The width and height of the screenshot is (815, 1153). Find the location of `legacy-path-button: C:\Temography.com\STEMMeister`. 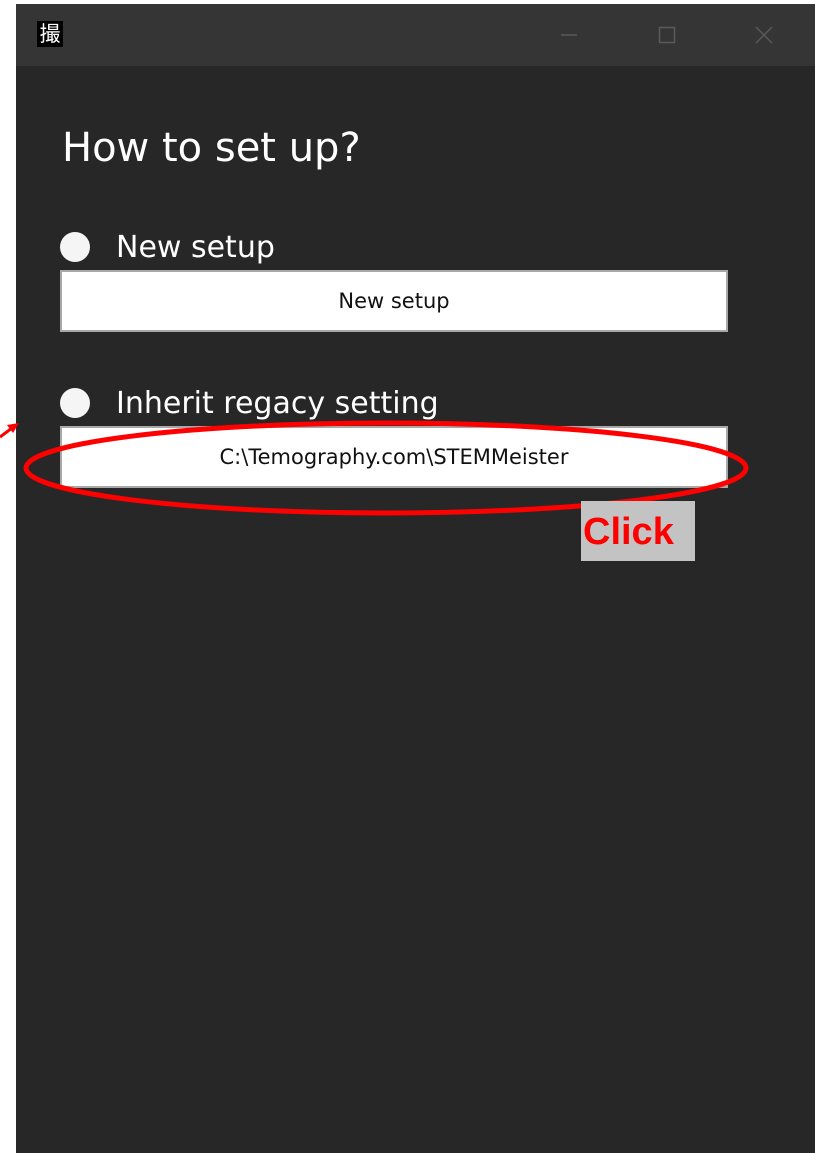

legacy-path-button: C:\Temography.com\STEMMeister is located at coordinates (394, 457).